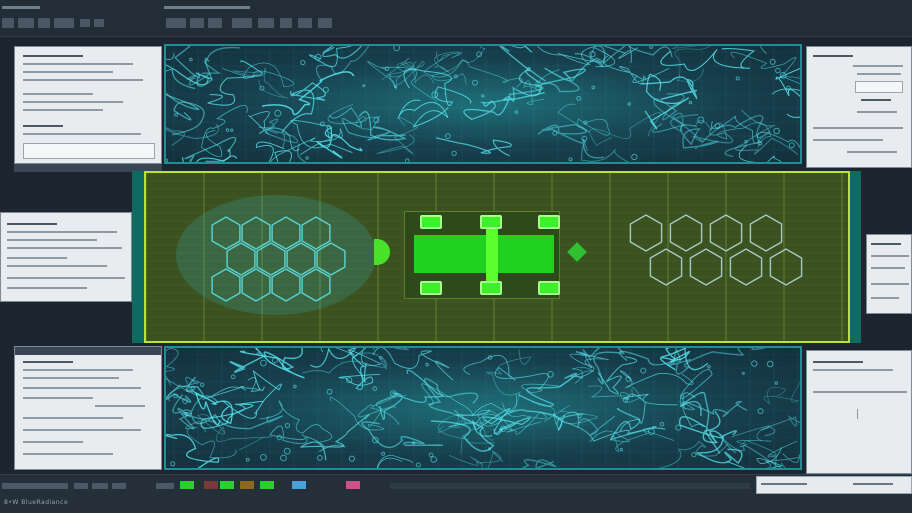 This screenshot has width=912, height=513. I want to click on document-panel-bottom-right, so click(859, 412).